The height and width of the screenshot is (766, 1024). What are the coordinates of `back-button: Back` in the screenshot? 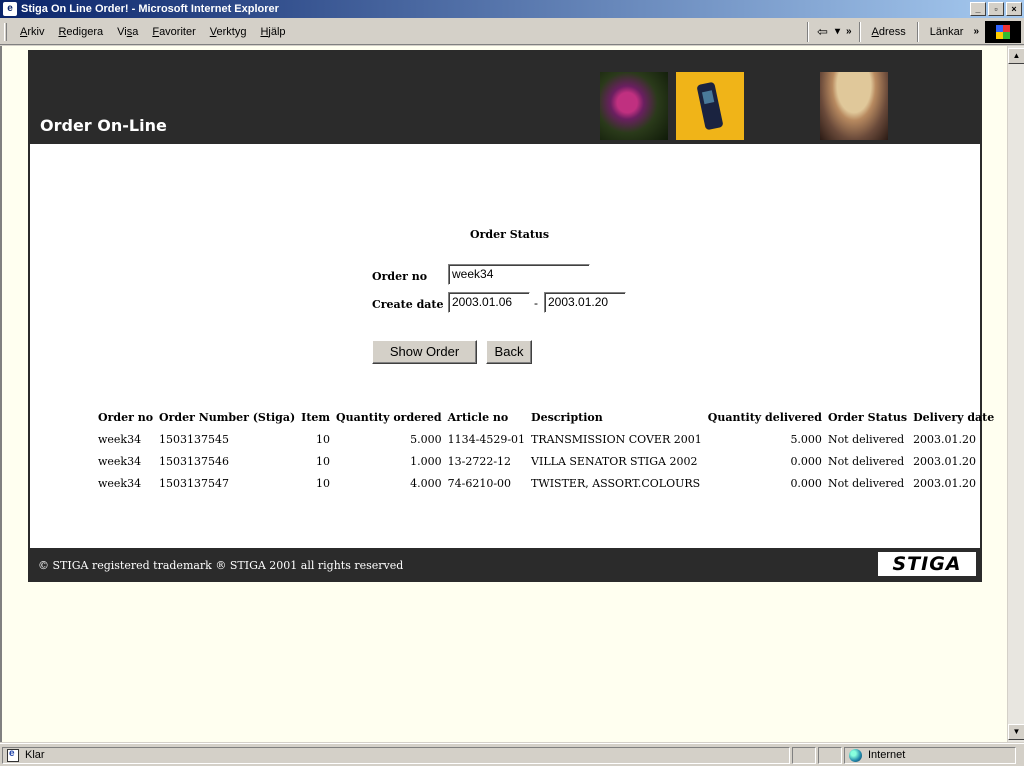 It's located at (509, 352).